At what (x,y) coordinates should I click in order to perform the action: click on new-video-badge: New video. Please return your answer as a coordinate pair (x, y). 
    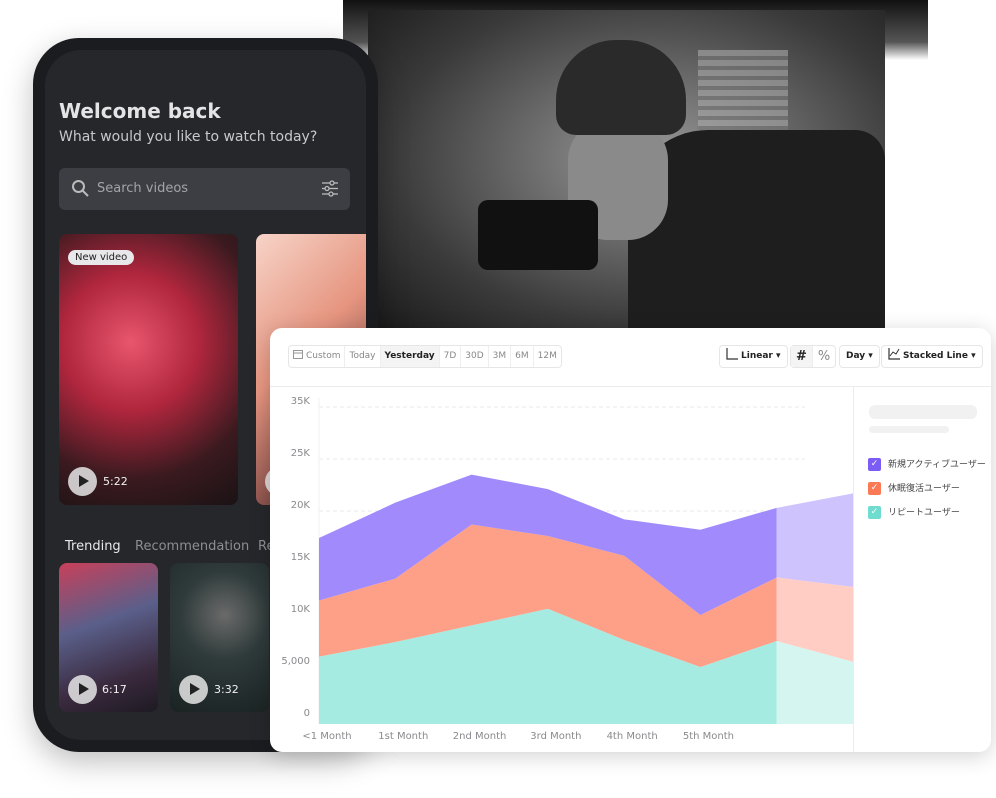
    Looking at the image, I should click on (101, 257).